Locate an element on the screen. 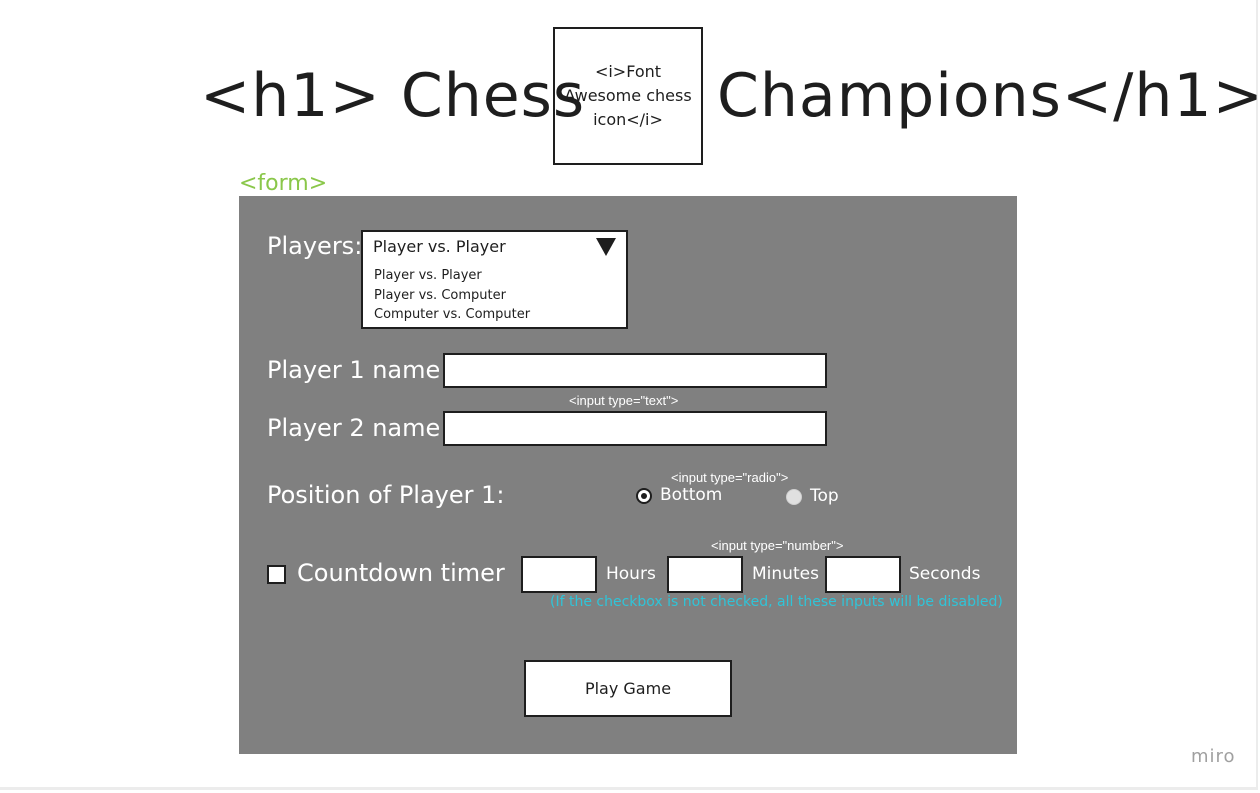 Image resolution: width=1260 pixels, height=793 pixels. position-top-radio is located at coordinates (794, 497).